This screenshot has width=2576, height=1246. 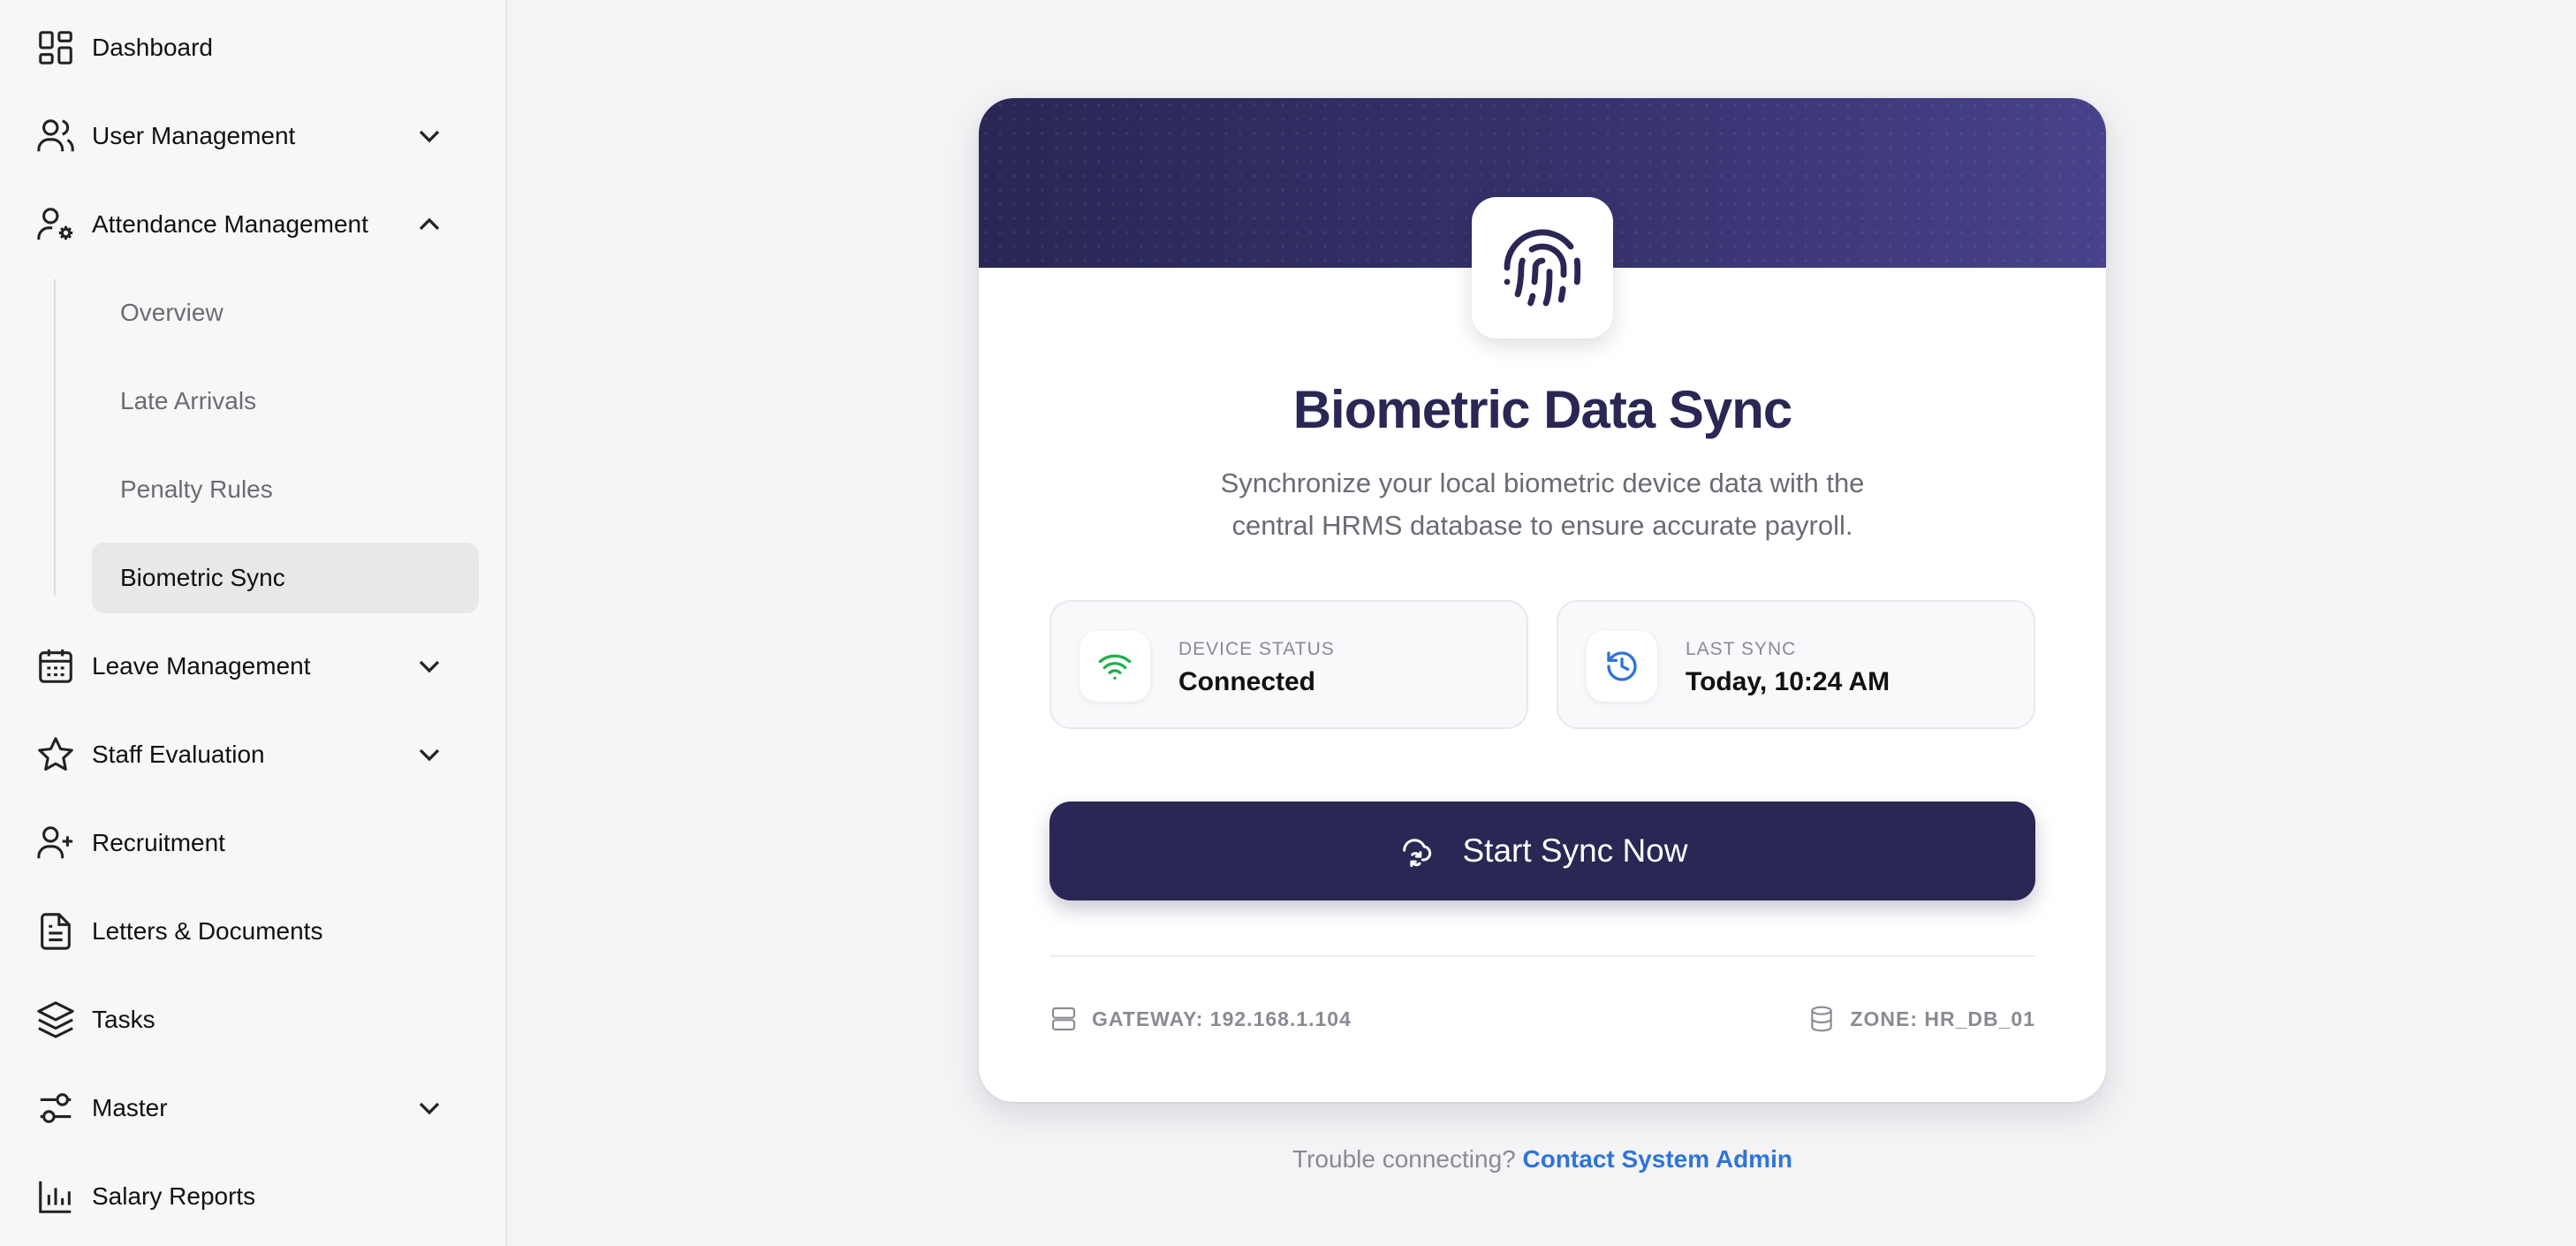 I want to click on users-icon, so click(x=56, y=136).